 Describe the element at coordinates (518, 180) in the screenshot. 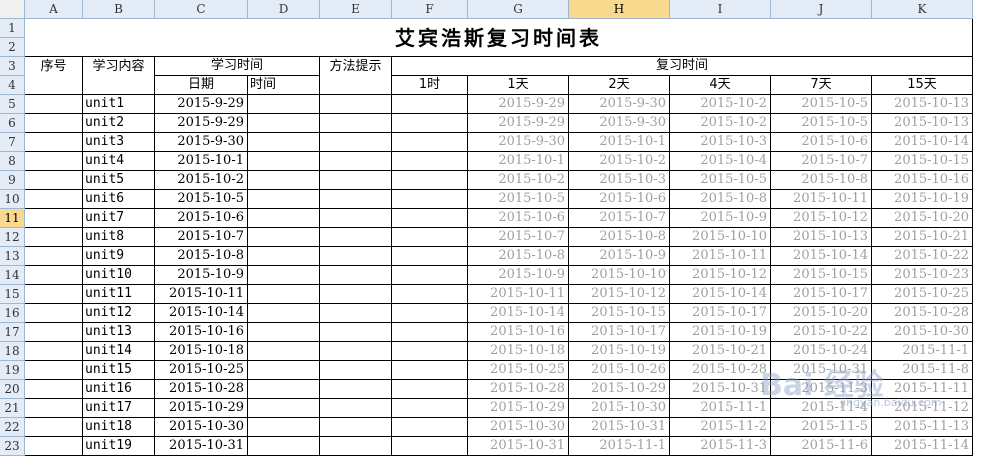

I see `cell-review-1d: 2015-10-2` at that location.